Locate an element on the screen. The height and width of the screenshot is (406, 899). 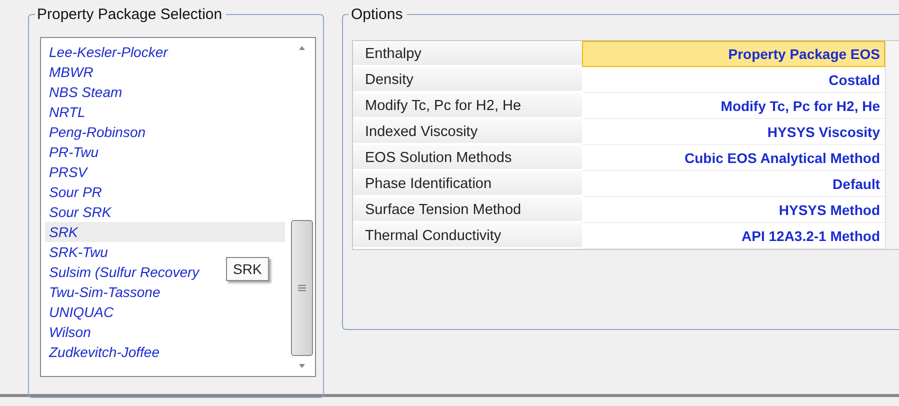
list-item: PRSV is located at coordinates (68, 172).